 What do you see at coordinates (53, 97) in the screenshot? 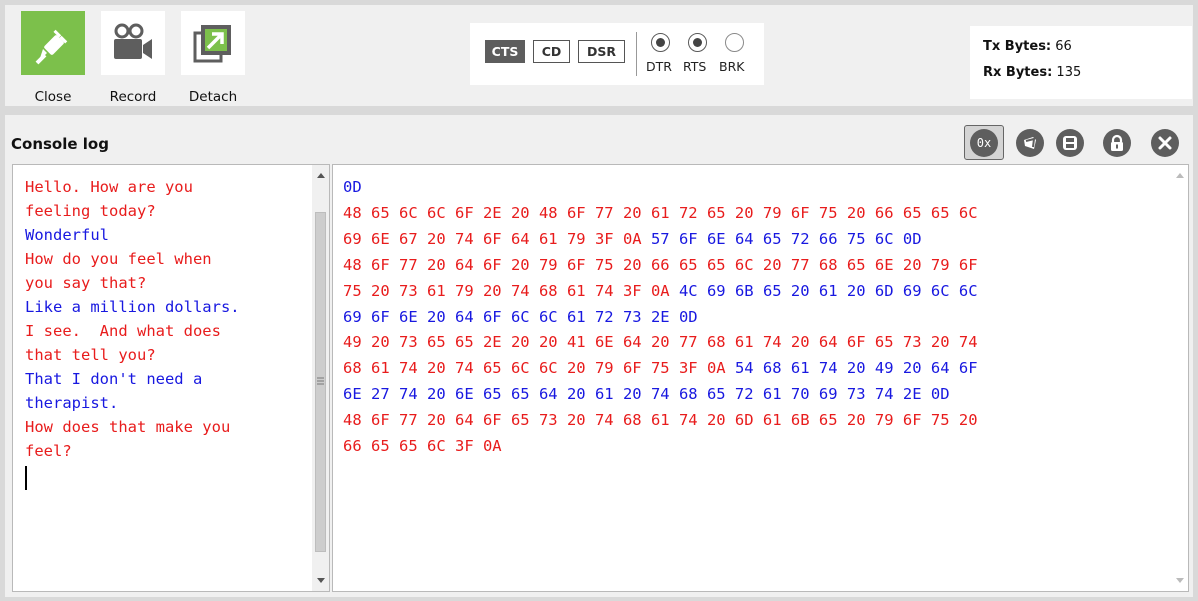
I see `close-label: Close` at bounding box center [53, 97].